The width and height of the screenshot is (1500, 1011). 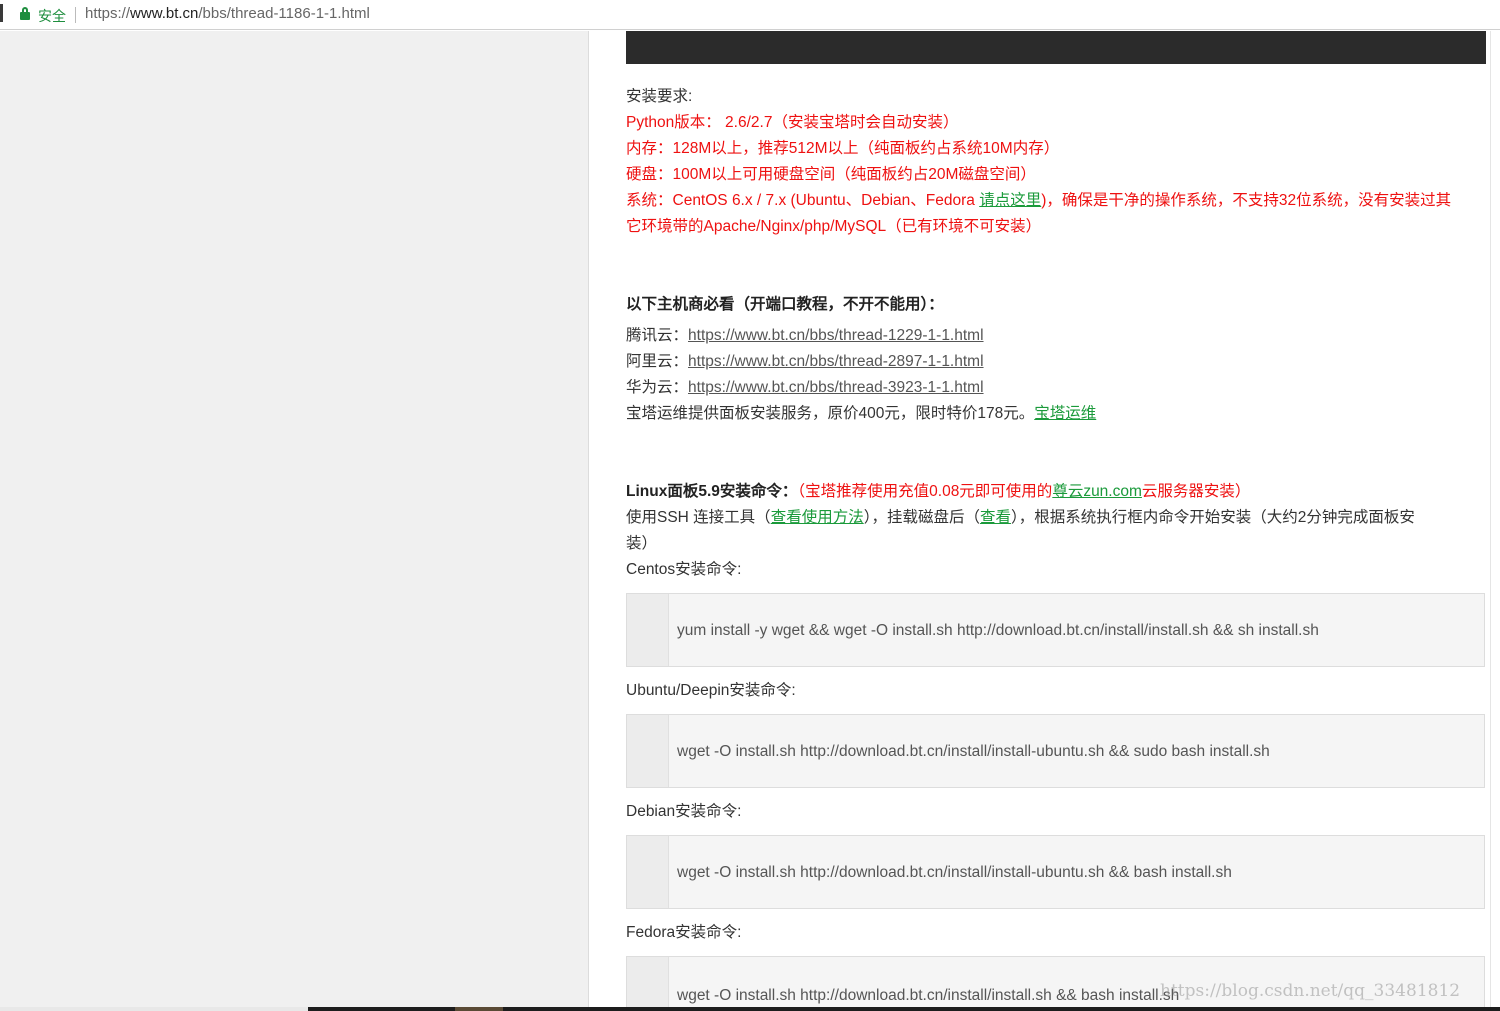 What do you see at coordinates (1310, 991) in the screenshot?
I see `watermark: https://blog.csdn.net/qq_33481812` at bounding box center [1310, 991].